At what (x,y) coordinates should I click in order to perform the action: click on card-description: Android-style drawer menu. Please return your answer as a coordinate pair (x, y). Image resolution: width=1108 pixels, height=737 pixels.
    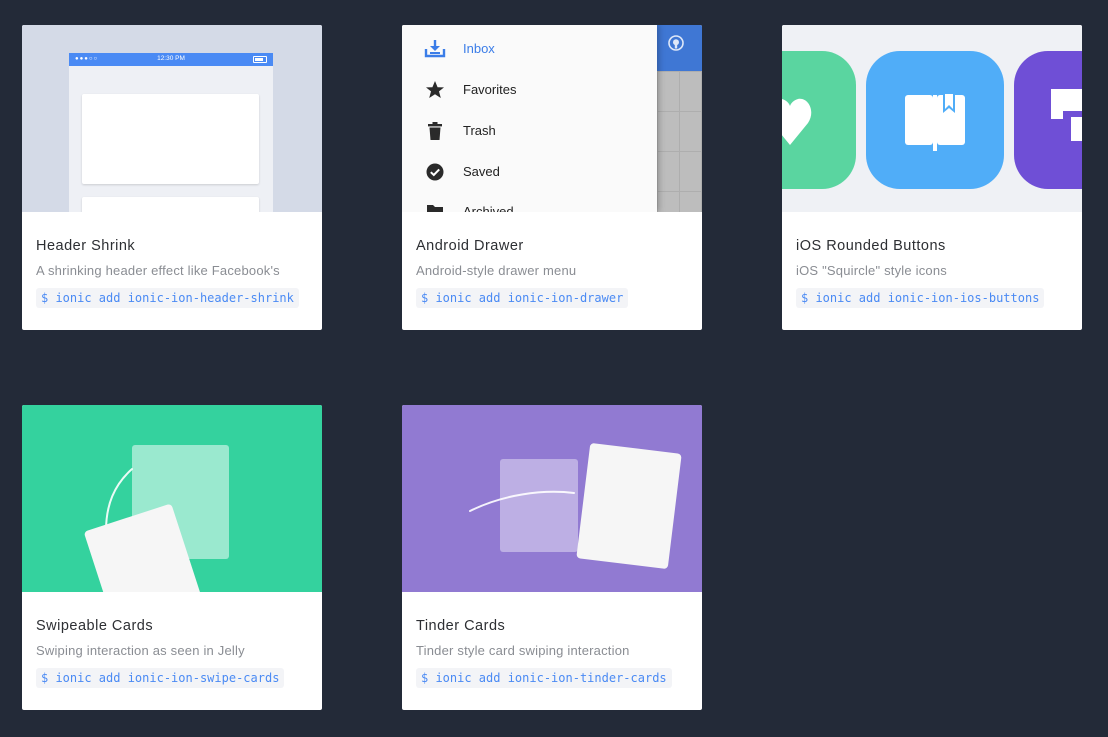
    Looking at the image, I should click on (496, 270).